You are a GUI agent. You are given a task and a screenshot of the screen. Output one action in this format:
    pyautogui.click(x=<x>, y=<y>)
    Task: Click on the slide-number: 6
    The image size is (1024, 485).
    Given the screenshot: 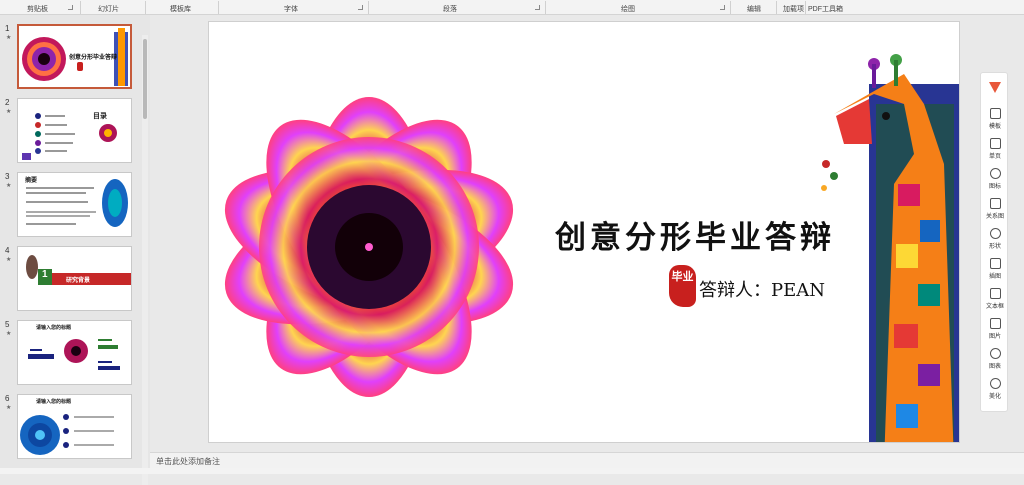 What is the action you would take?
    pyautogui.click(x=7, y=398)
    